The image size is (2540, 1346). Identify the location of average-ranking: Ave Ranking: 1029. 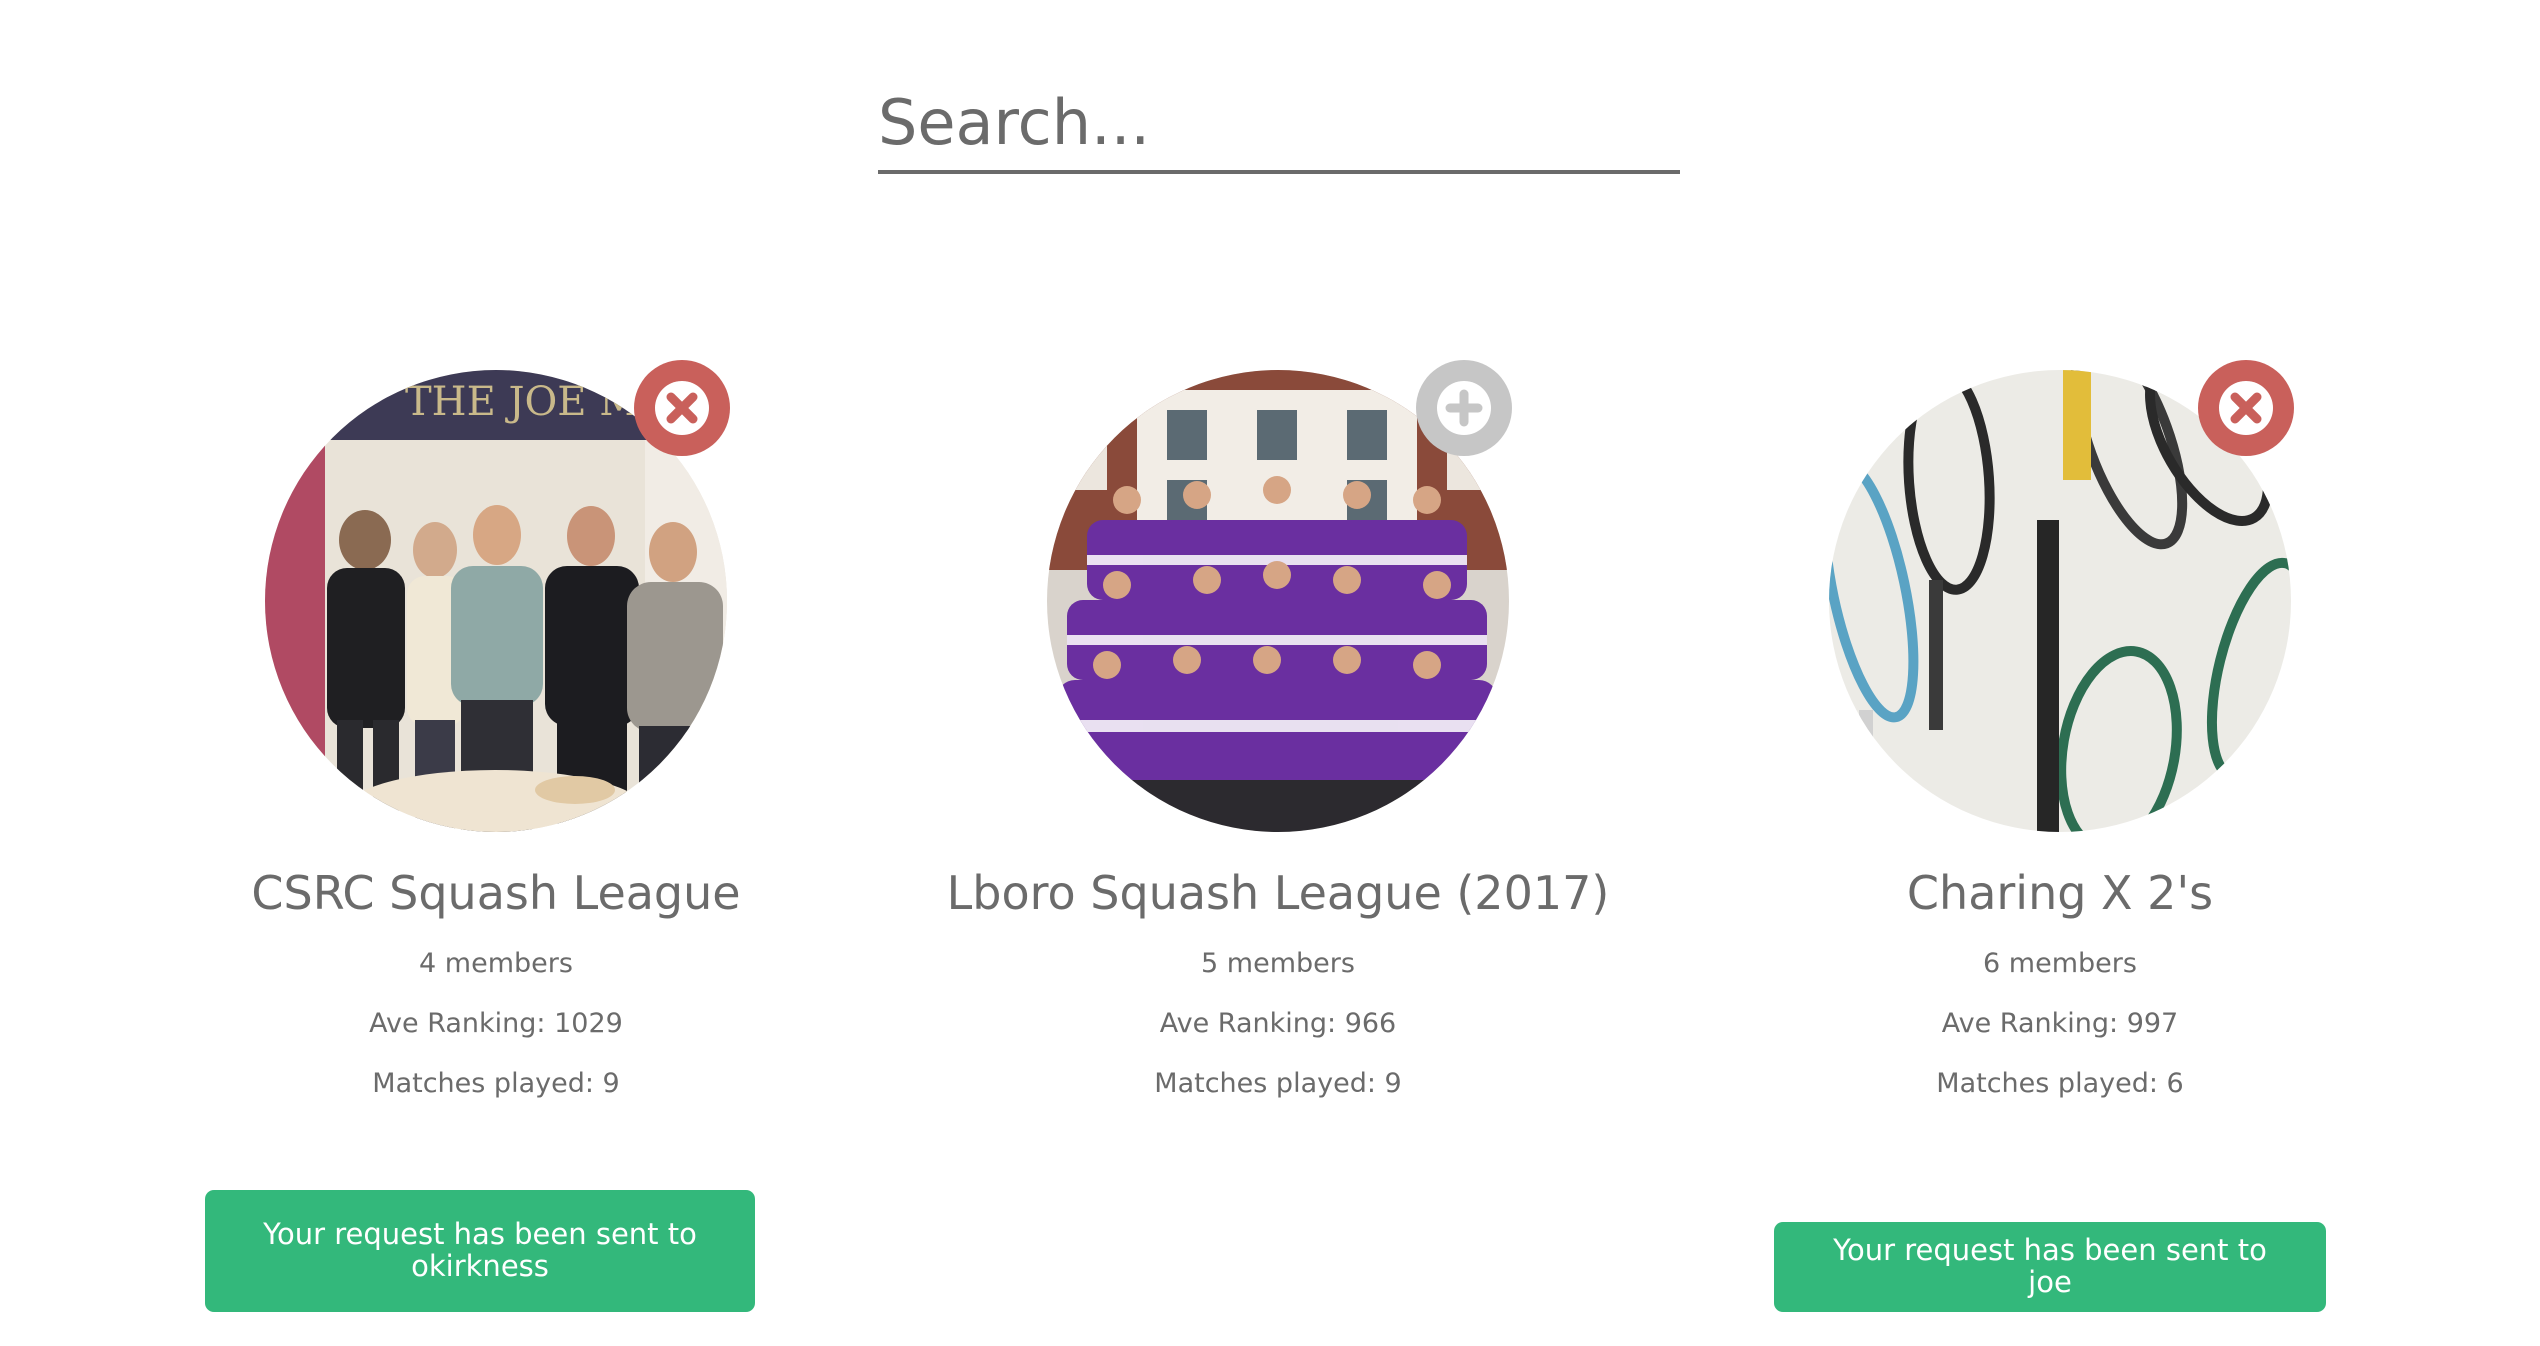
(496, 1023).